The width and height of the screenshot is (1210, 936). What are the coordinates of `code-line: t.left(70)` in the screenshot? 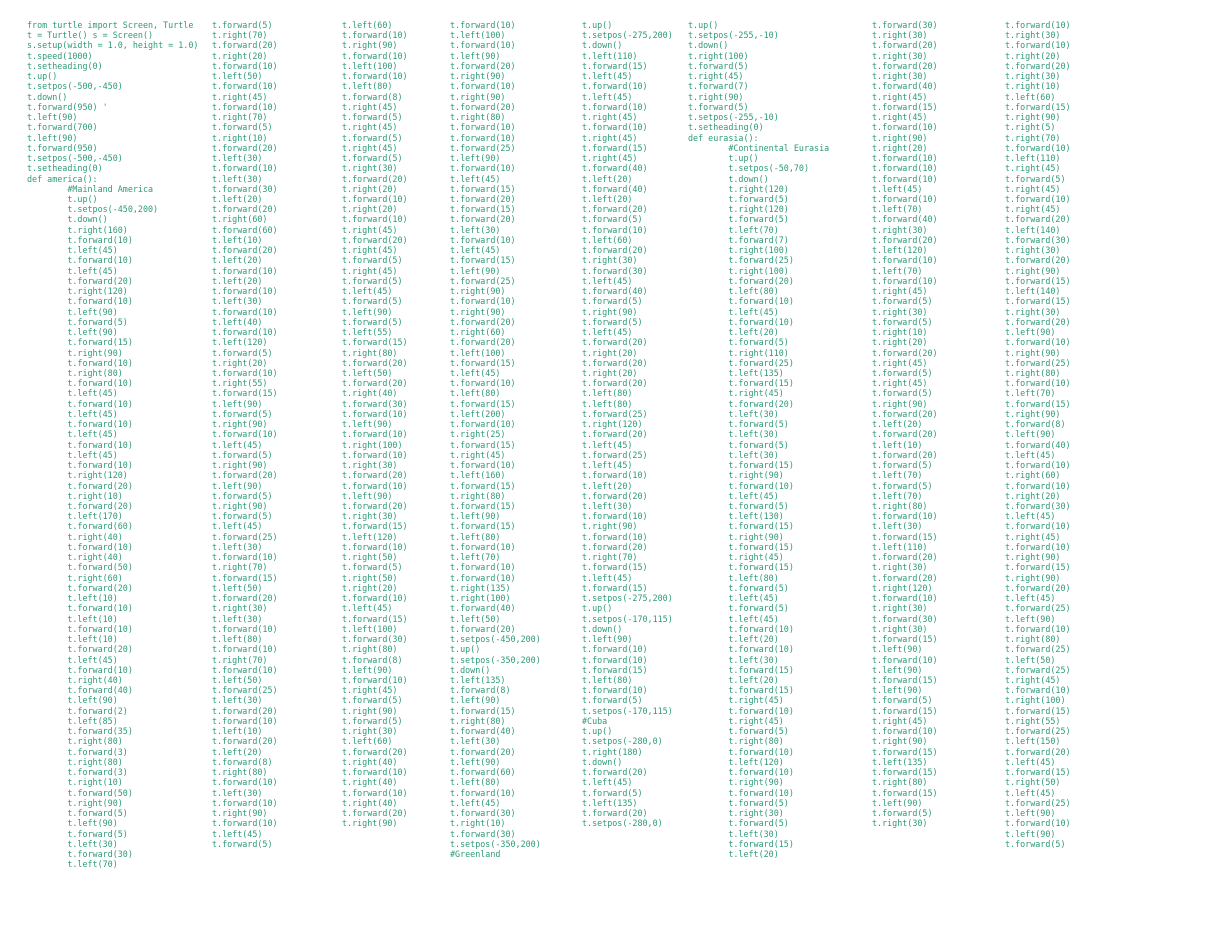 It's located at (897, 495).